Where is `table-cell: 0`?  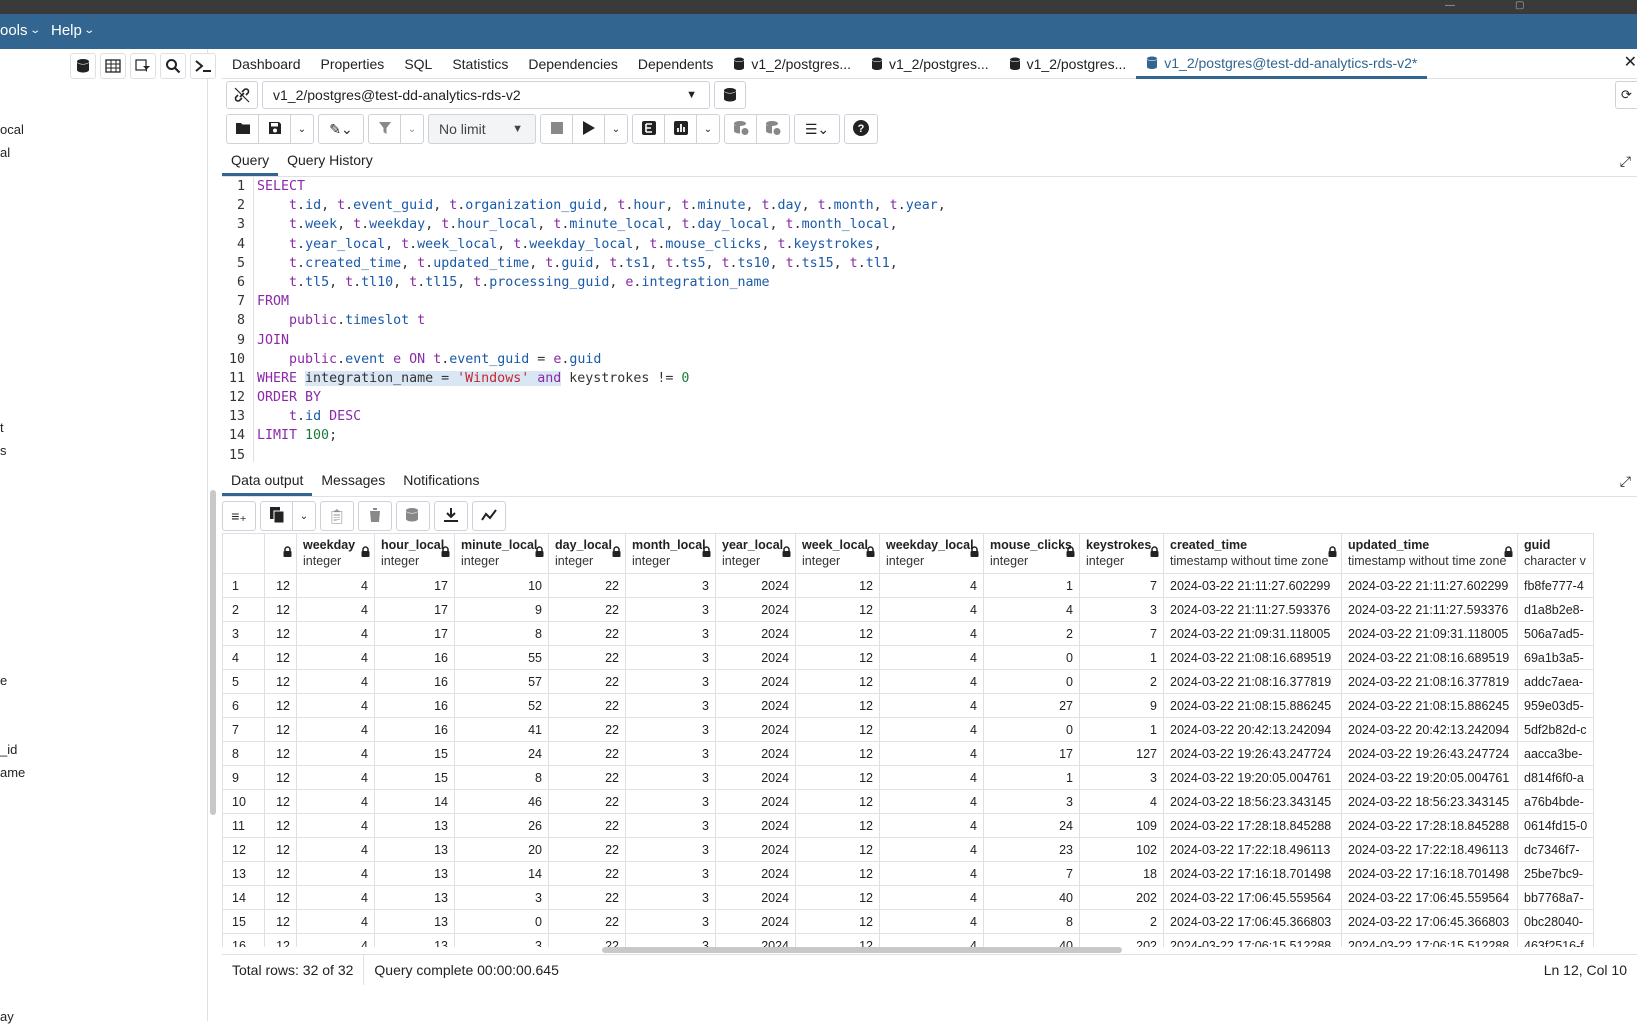 table-cell: 0 is located at coordinates (1031, 729).